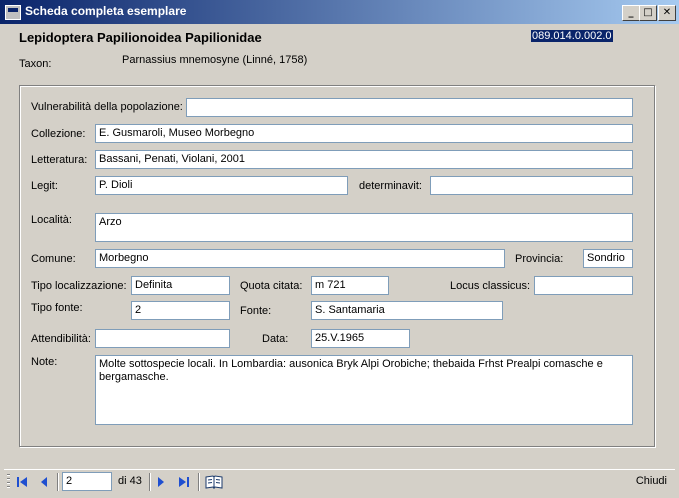  Describe the element at coordinates (490, 286) in the screenshot. I see `locus-classicus-label: Locus classicus:` at that location.